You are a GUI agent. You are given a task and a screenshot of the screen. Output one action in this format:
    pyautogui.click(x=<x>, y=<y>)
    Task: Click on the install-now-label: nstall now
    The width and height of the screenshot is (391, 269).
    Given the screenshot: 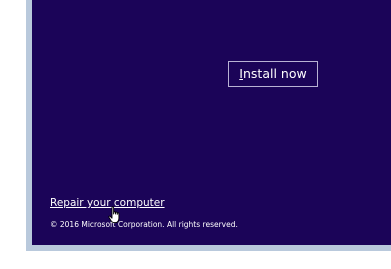 What is the action you would take?
    pyautogui.click(x=274, y=73)
    